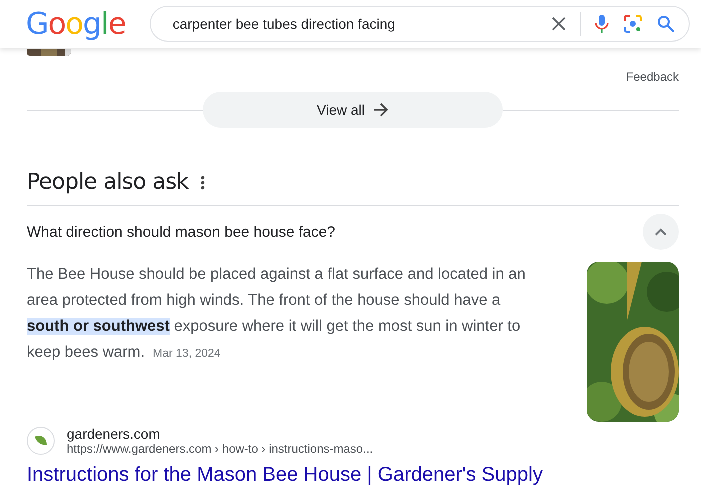  Describe the element at coordinates (661, 232) in the screenshot. I see `chevron-icon` at that location.